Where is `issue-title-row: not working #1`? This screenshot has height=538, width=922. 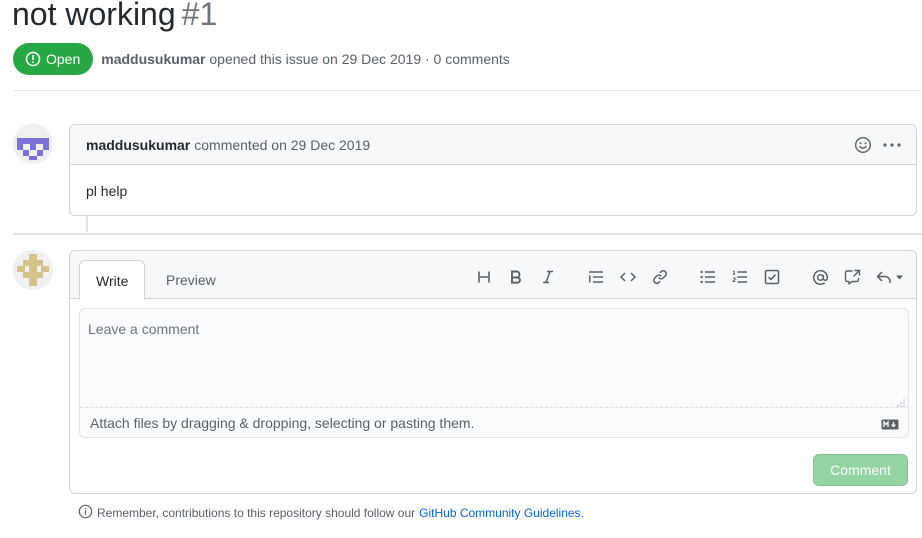 issue-title-row: not working #1 is located at coordinates (114, 18).